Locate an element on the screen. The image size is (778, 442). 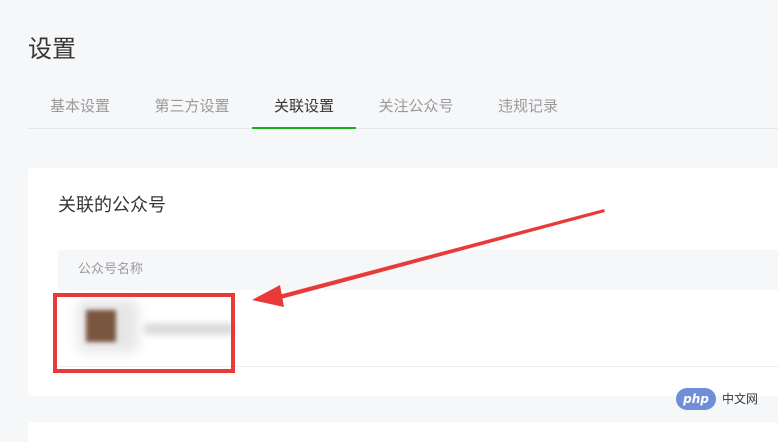
tab-basic-settings: 基本设置 is located at coordinates (80, 107).